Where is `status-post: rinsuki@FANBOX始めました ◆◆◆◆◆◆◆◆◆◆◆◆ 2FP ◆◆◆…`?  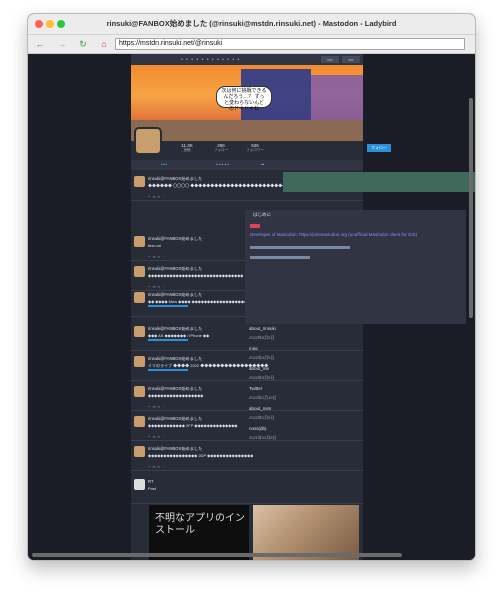
status-post: rinsuki@FANBOX始めました ◆◆◆◆◆◆◆◆◆◆◆◆ 2FP ◆◆◆… is located at coordinates (247, 427).